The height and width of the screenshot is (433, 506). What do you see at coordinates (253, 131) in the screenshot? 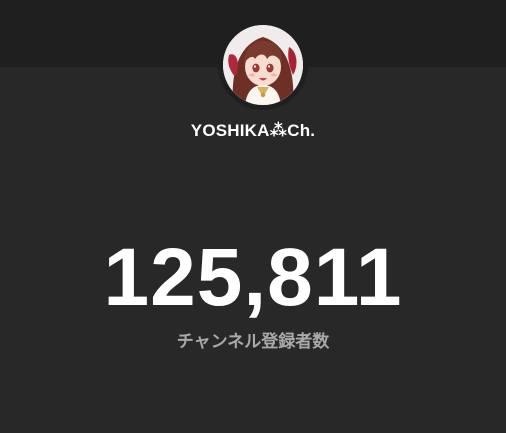
I see `channel-name: YOSHIKA⁂Ch.` at bounding box center [253, 131].